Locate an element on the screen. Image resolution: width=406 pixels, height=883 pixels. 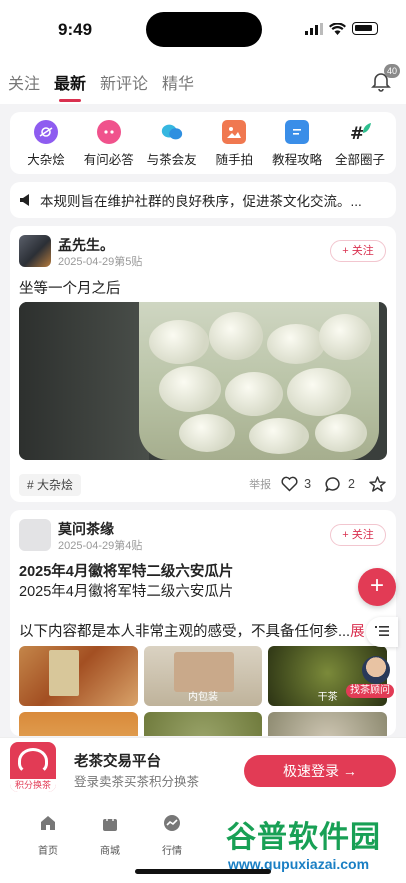
list-icon is located at coordinates (382, 631).